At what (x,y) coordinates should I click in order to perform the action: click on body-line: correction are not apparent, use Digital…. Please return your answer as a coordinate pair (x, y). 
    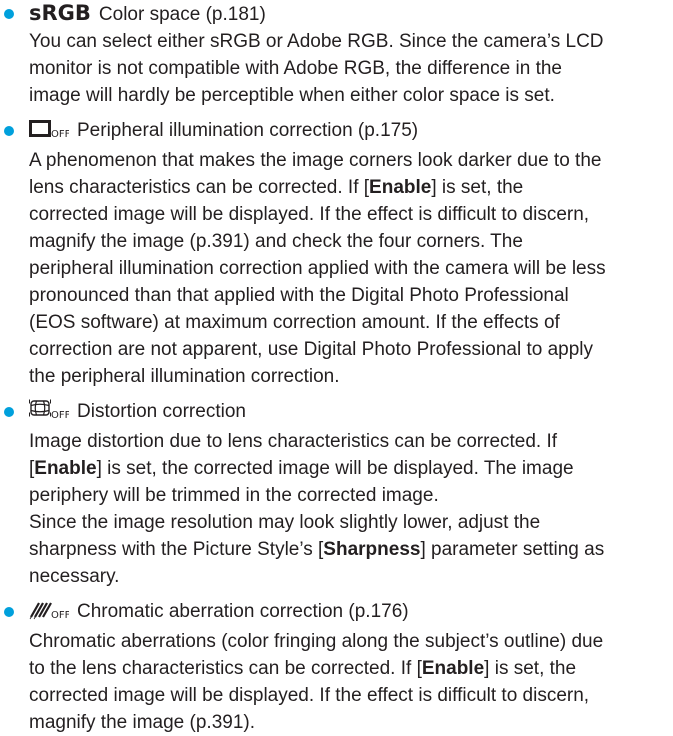
    Looking at the image, I should click on (311, 349).